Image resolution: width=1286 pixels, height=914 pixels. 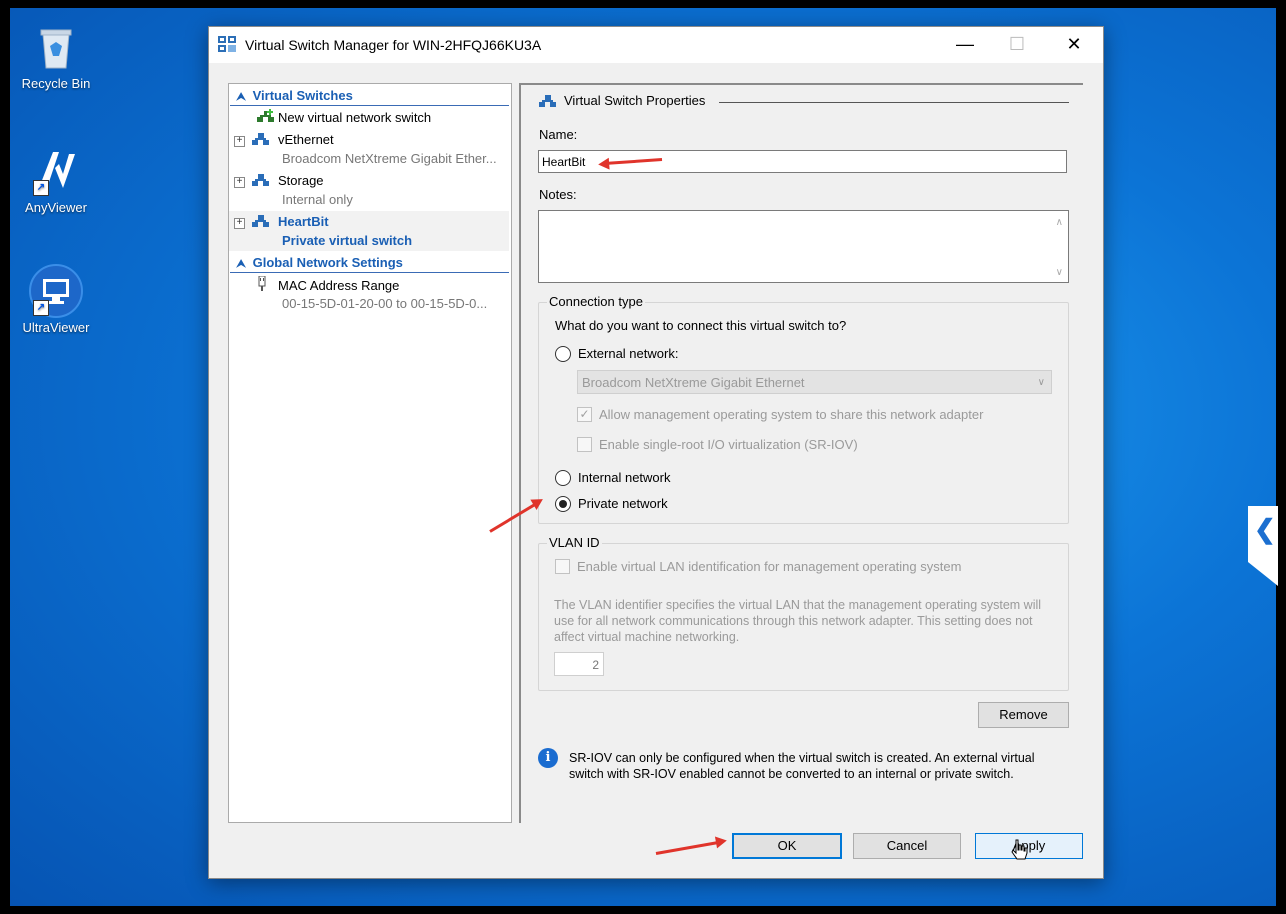 What do you see at coordinates (574, 542) in the screenshot?
I see `vlan-id-title: VLAN ID` at bounding box center [574, 542].